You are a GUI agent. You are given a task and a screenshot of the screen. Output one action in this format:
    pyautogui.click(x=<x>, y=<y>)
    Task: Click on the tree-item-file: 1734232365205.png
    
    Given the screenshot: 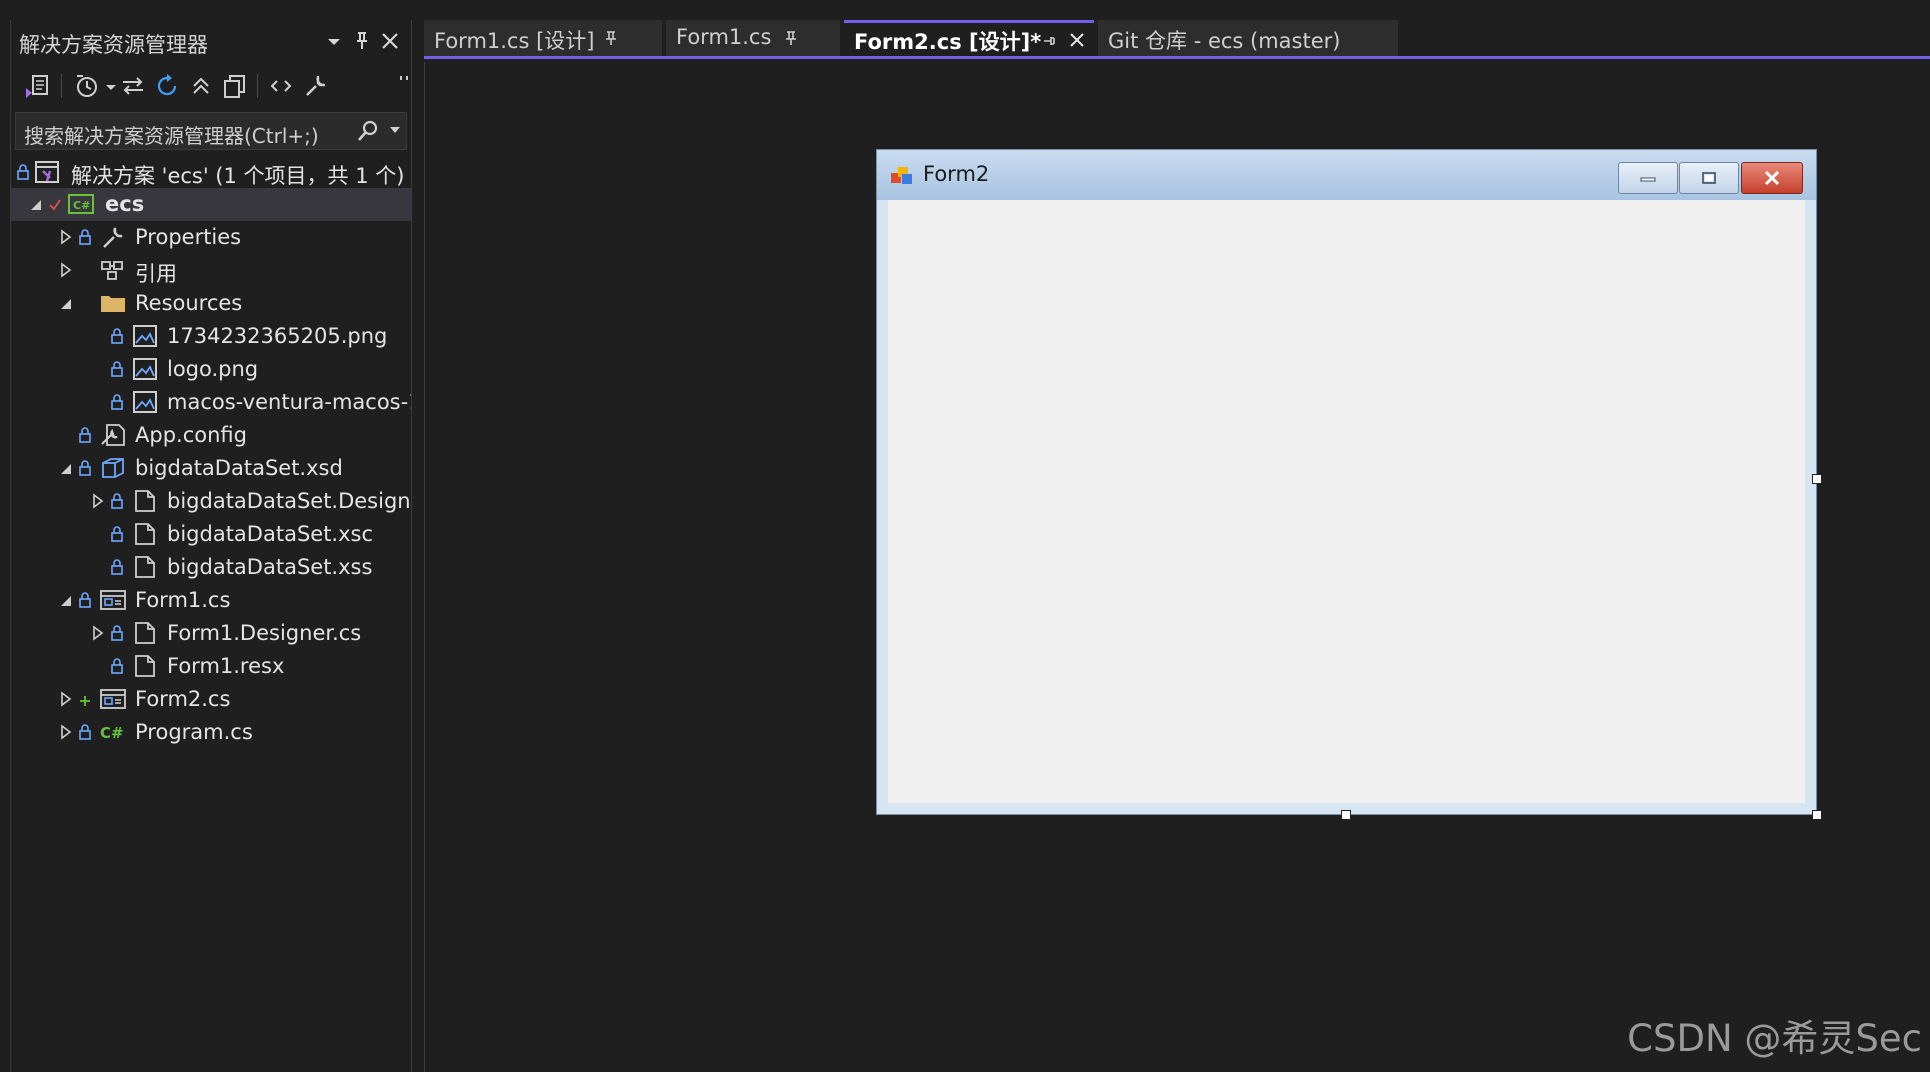 What is the action you would take?
    pyautogui.click(x=211, y=336)
    